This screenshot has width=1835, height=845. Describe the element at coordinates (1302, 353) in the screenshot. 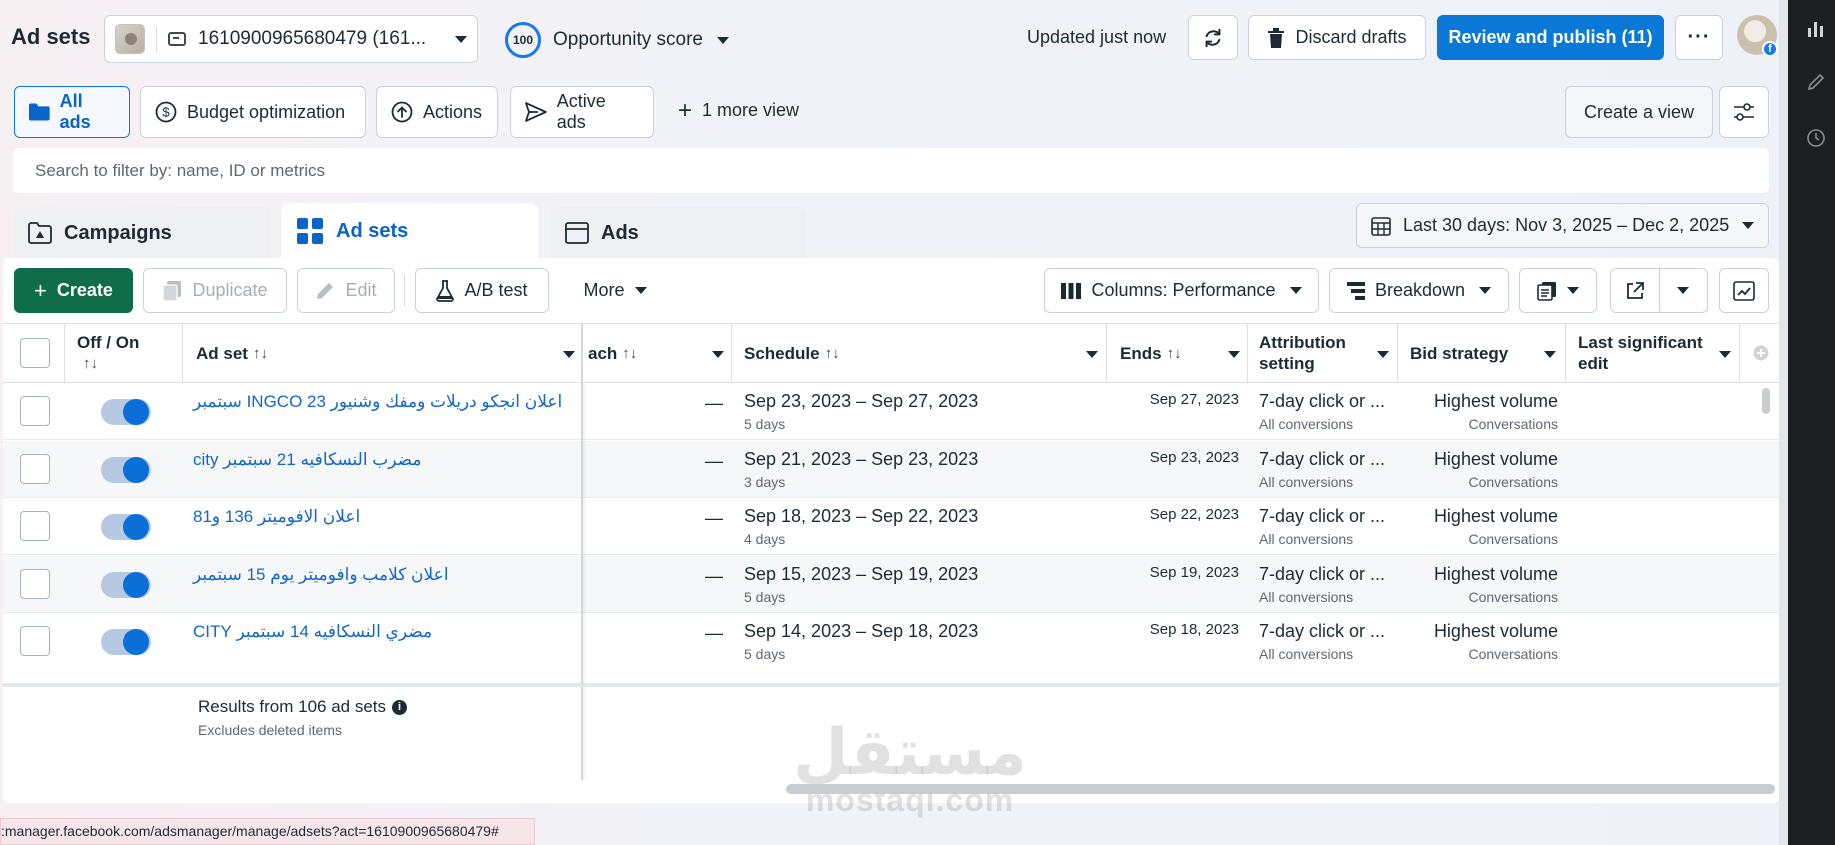

I see `header-attribution: Attribution setting` at that location.